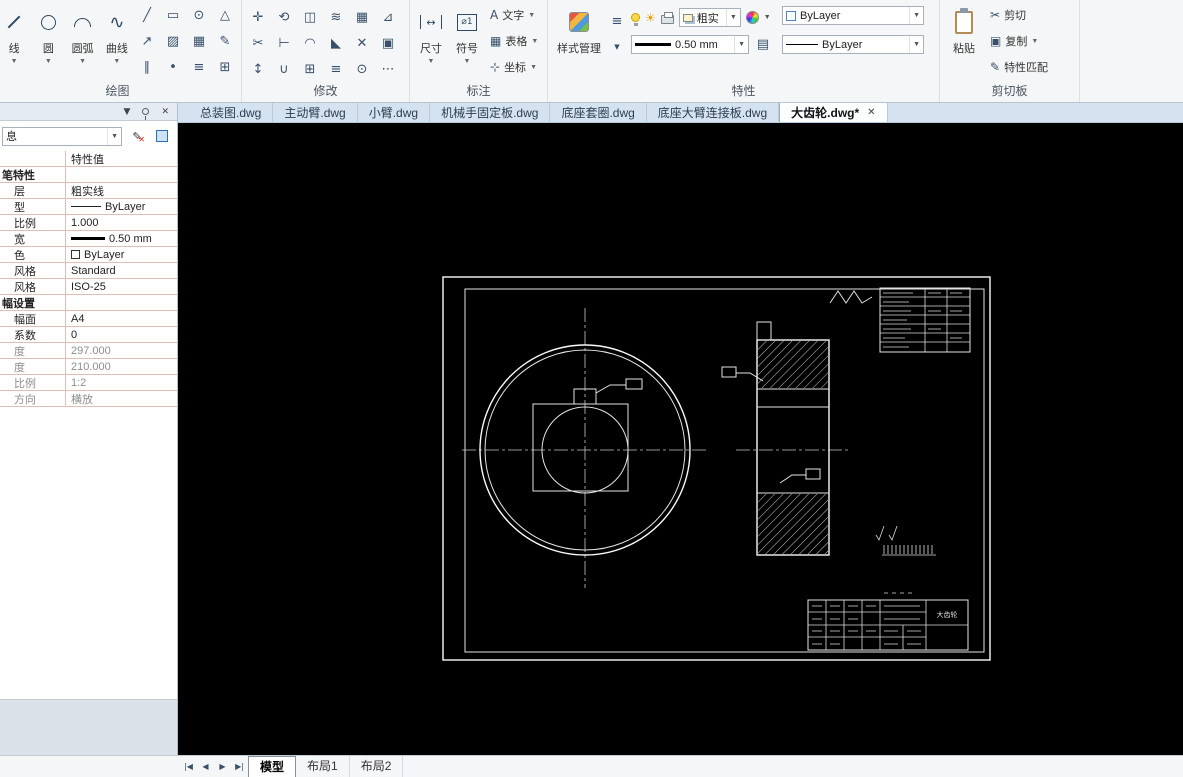 This screenshot has height=777, width=1183. Describe the element at coordinates (239, 766) in the screenshot. I see `last-layout-icon: ▶|` at that location.